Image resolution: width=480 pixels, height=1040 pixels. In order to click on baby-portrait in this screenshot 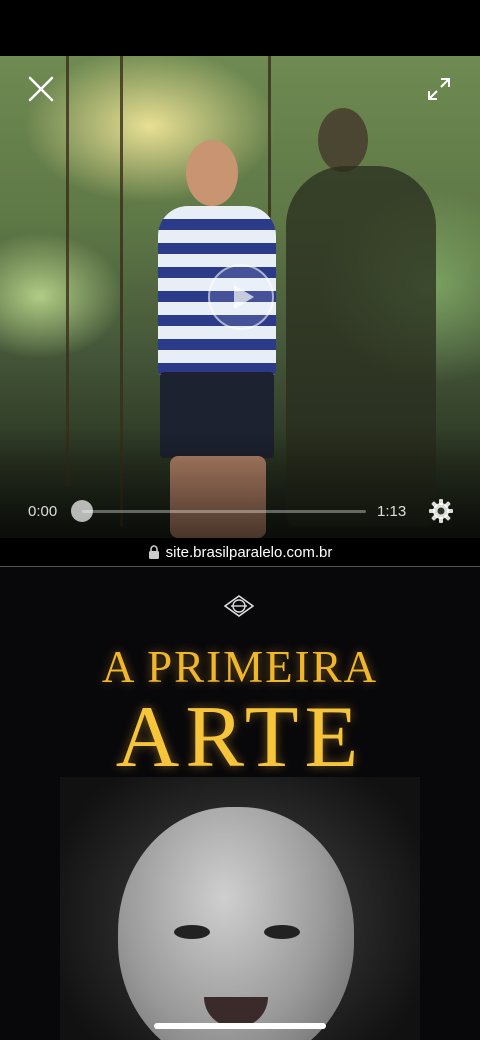, I will do `click(236, 923)`.